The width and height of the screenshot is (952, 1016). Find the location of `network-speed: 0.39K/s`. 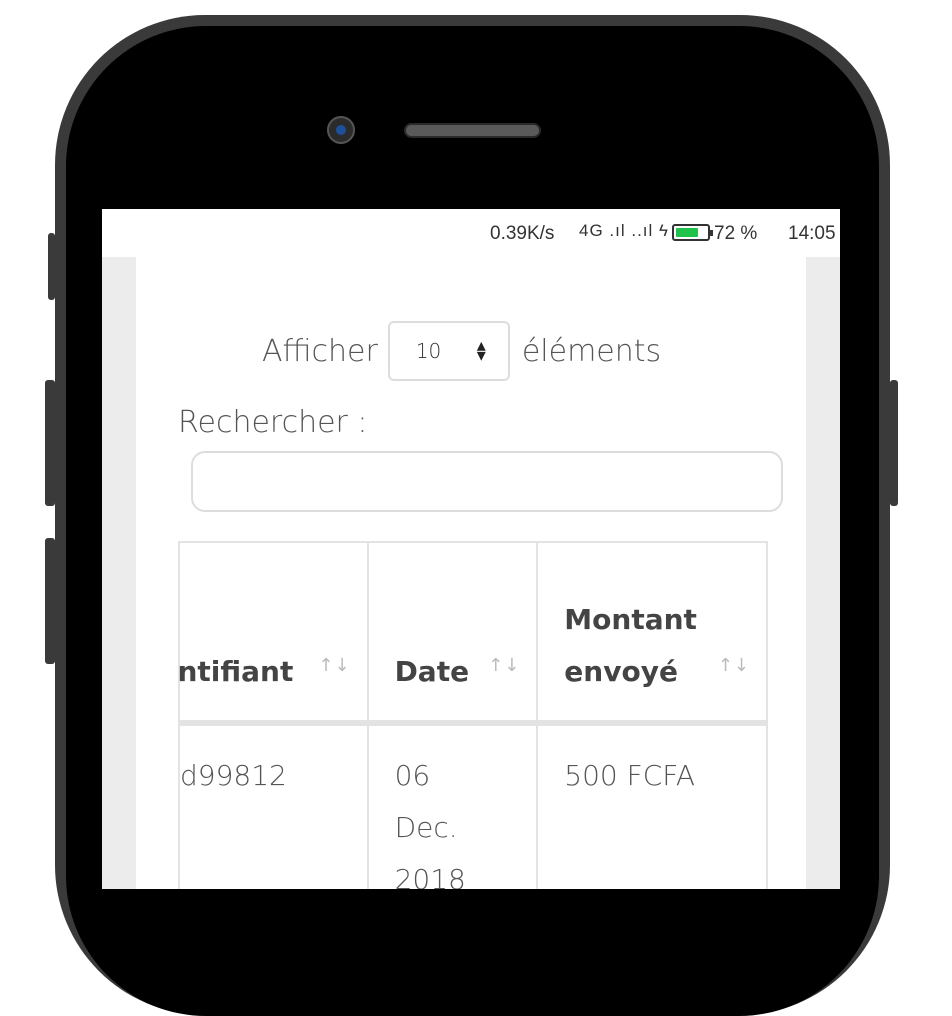

network-speed: 0.39K/s is located at coordinates (522, 233).